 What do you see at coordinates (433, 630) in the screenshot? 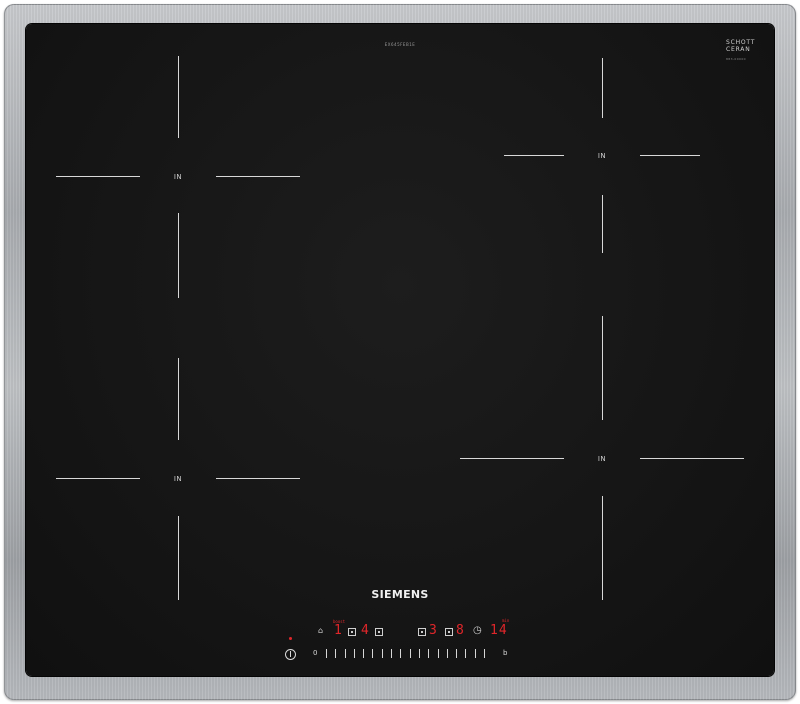
I see `zone-3-power-display: 3` at bounding box center [433, 630].